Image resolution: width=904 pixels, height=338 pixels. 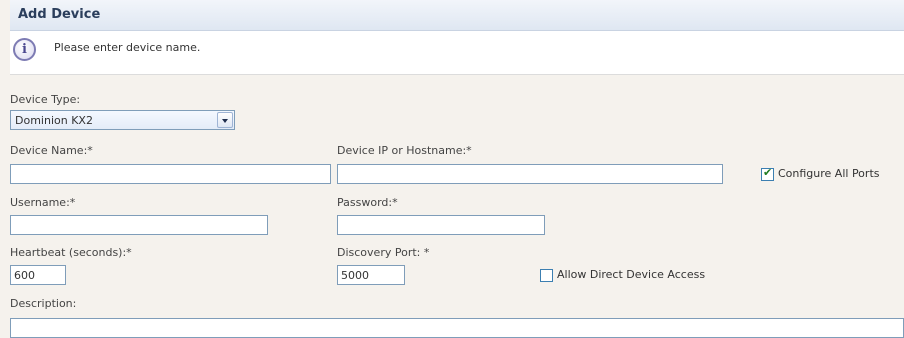 What do you see at coordinates (383, 252) in the screenshot?
I see `discovery-port-label: Discovery Port: *` at bounding box center [383, 252].